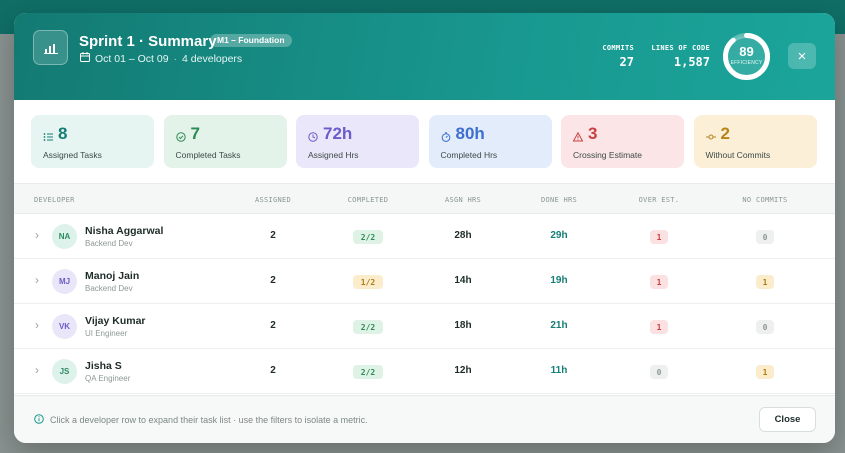 This screenshot has width=845, height=453. I want to click on avatar: JS, so click(64, 371).